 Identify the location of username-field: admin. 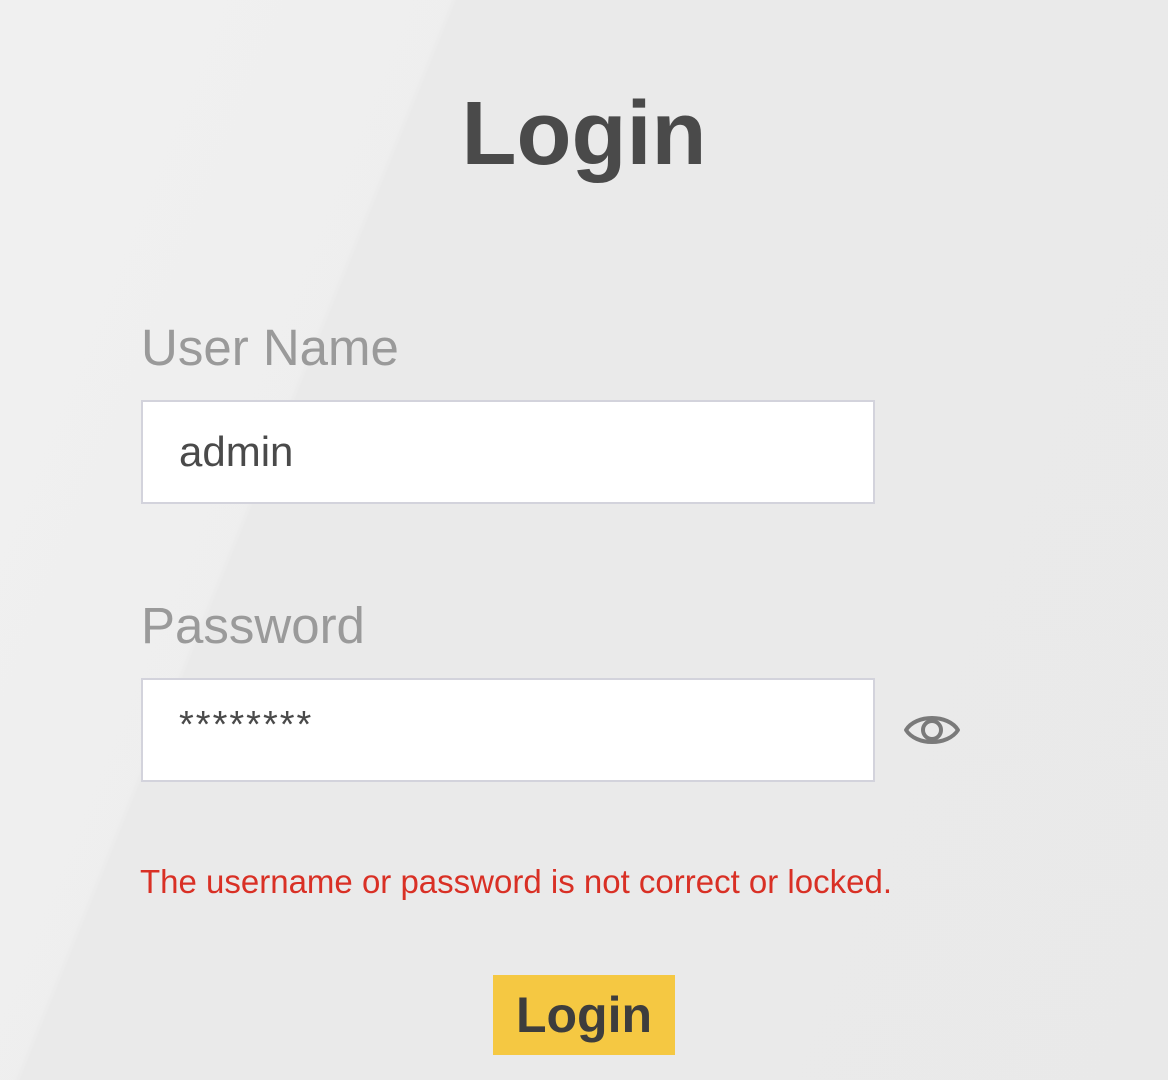
(508, 452).